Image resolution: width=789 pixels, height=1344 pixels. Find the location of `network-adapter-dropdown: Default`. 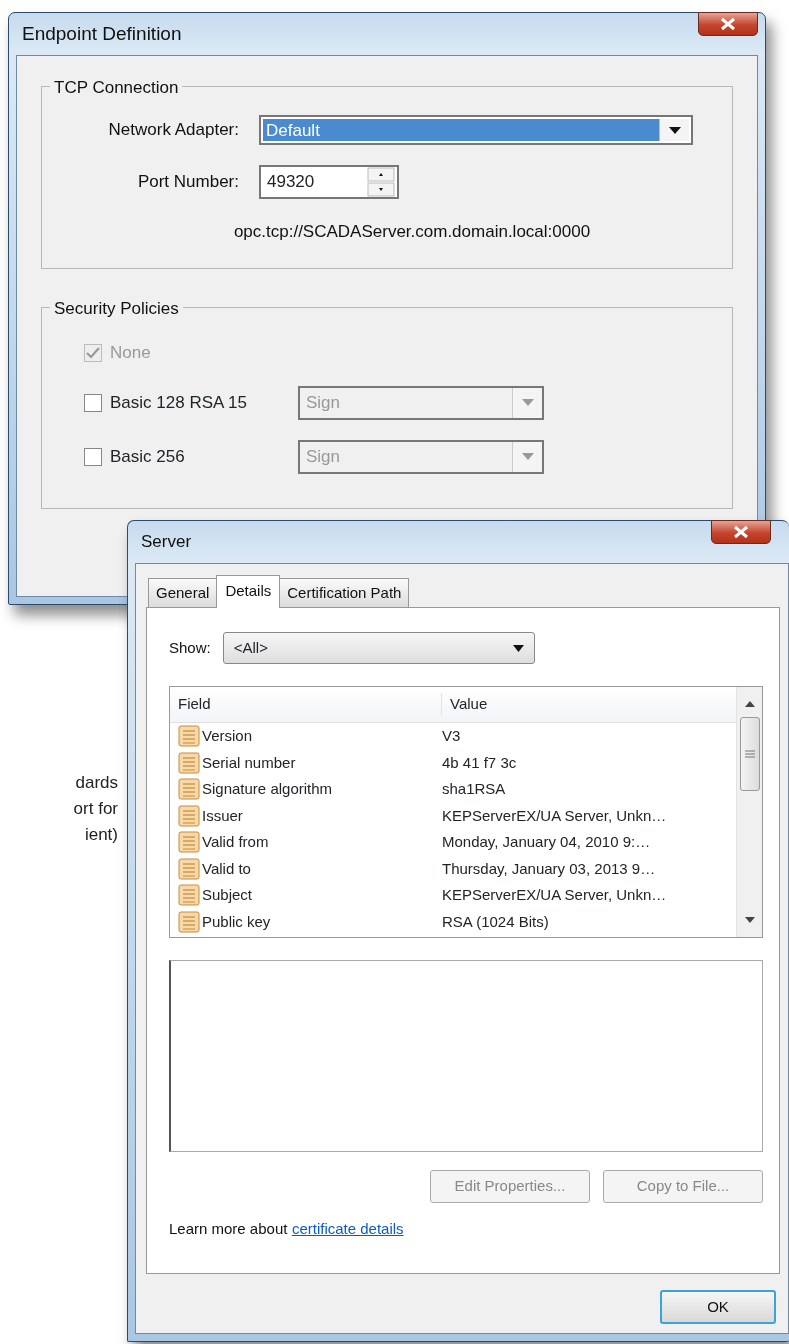

network-adapter-dropdown: Default is located at coordinates (476, 130).